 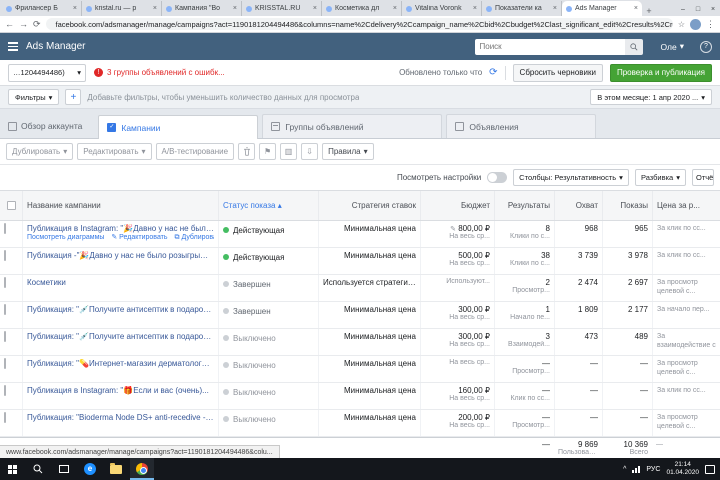 I want to click on col-header-results: Результаты, so click(x=524, y=205).